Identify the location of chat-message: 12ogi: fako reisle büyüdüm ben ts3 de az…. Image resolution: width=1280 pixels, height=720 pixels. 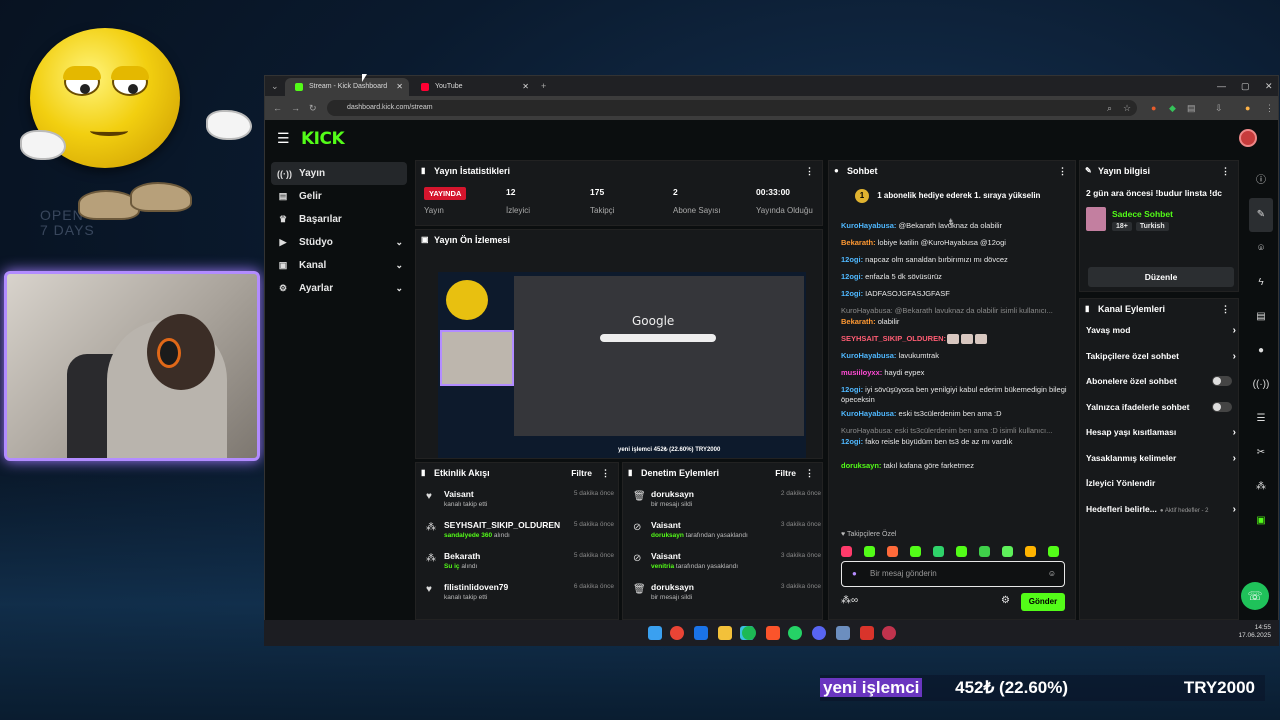
(954, 442).